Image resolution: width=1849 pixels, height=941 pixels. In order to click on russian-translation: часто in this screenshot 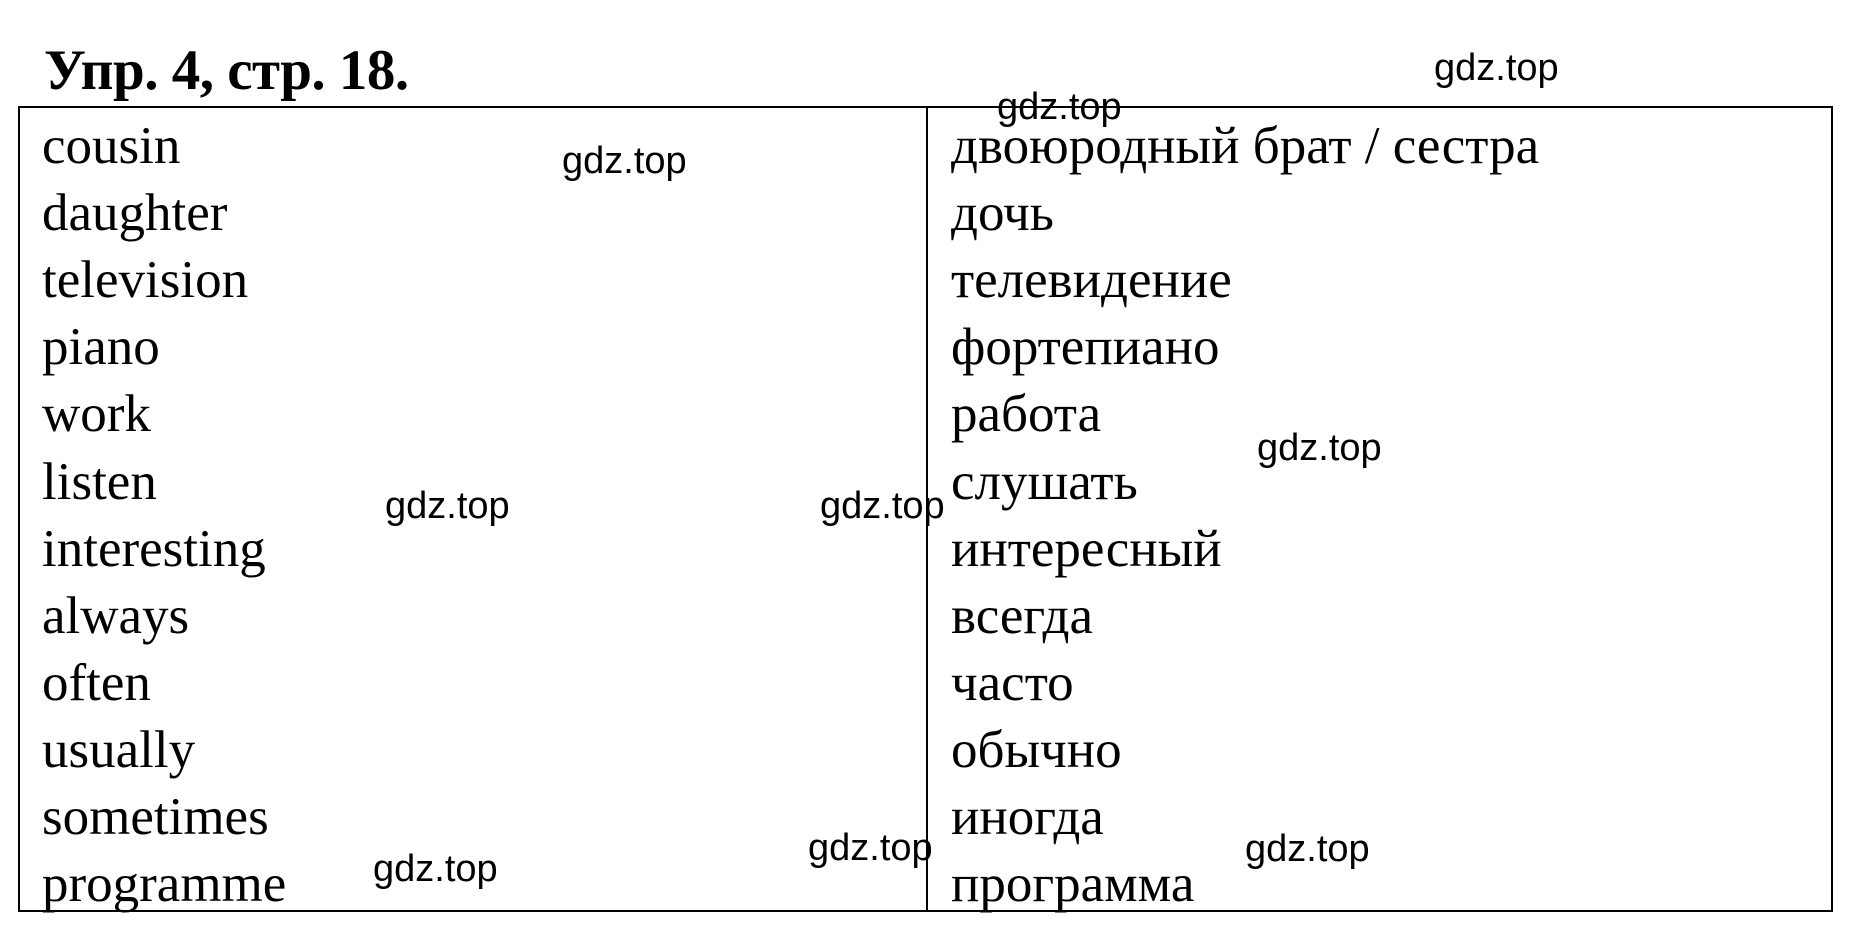, I will do `click(1012, 682)`.